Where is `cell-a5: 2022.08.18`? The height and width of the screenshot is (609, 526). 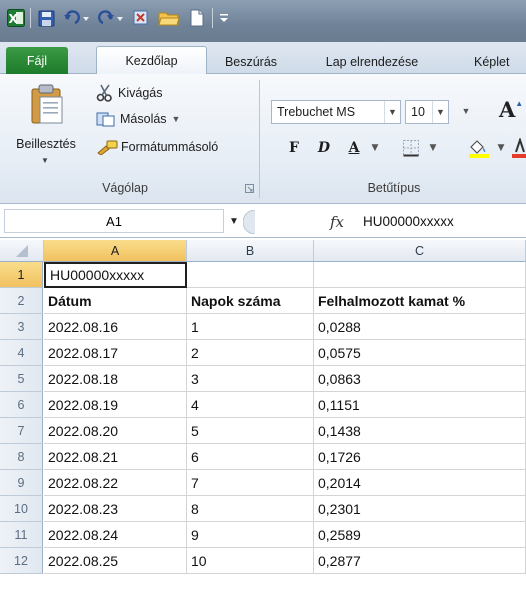
cell-a5: 2022.08.18 is located at coordinates (115, 379).